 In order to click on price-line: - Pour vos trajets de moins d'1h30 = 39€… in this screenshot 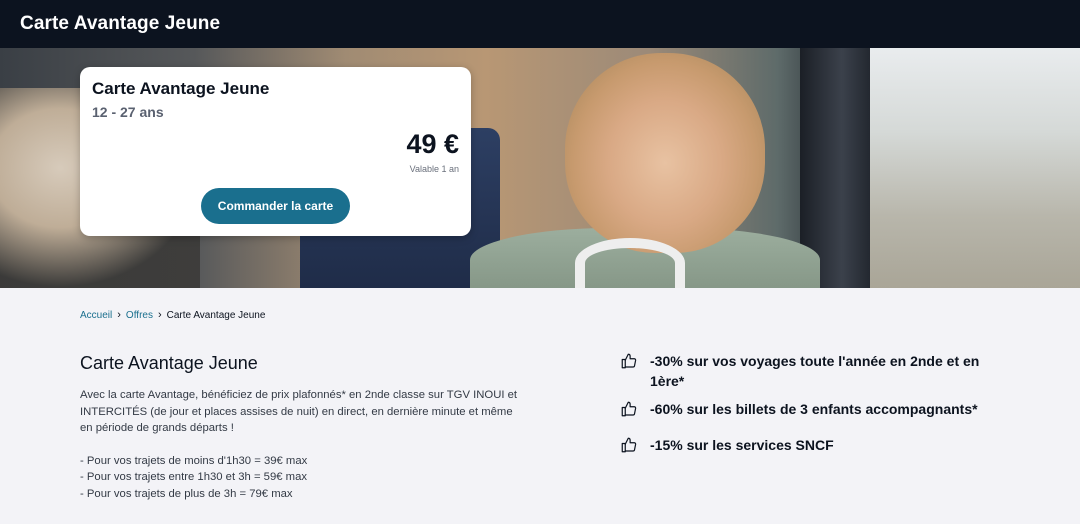, I will do `click(194, 460)`.